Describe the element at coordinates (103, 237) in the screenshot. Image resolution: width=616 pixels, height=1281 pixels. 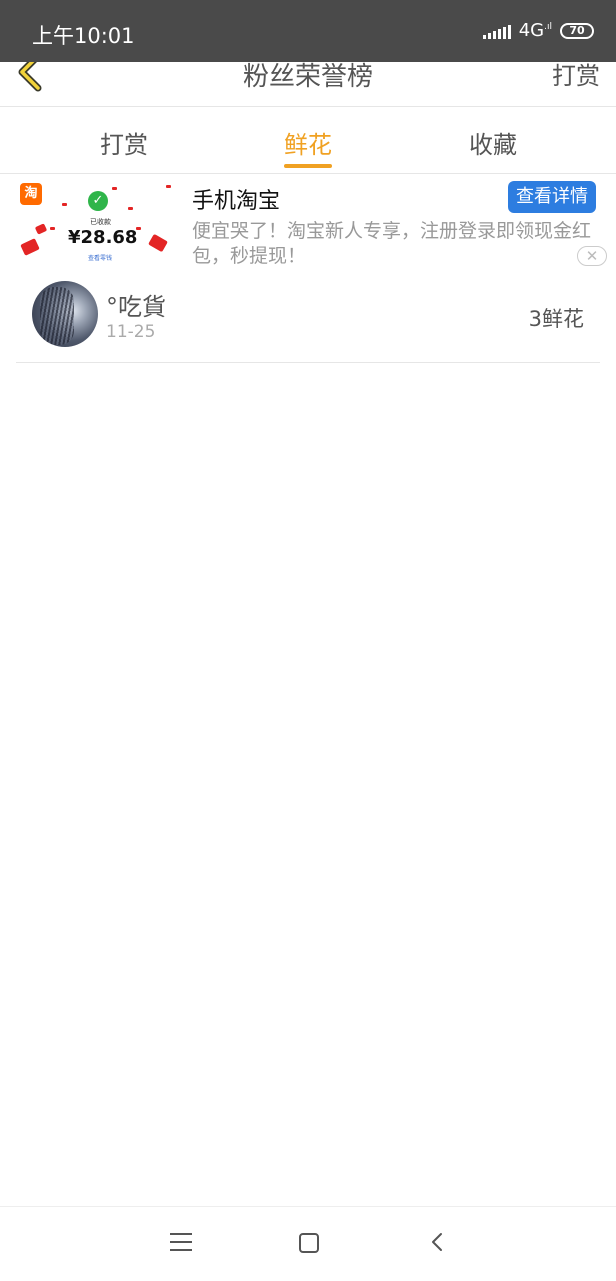
I see `ad-image-amount: ¥28.68` at that location.